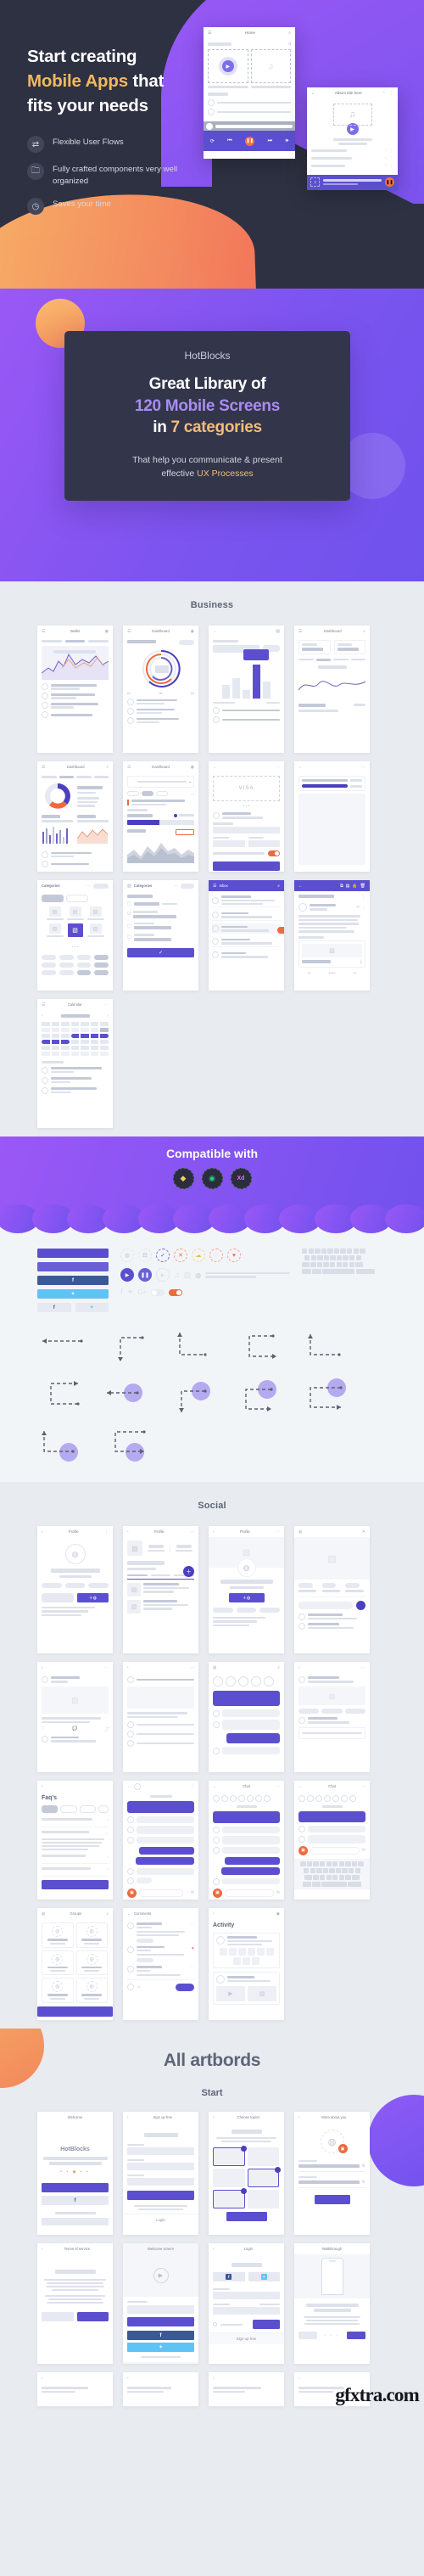 This screenshot has width=424, height=2576. What do you see at coordinates (145, 1961) in the screenshot?
I see `reply-chip` at bounding box center [145, 1961].